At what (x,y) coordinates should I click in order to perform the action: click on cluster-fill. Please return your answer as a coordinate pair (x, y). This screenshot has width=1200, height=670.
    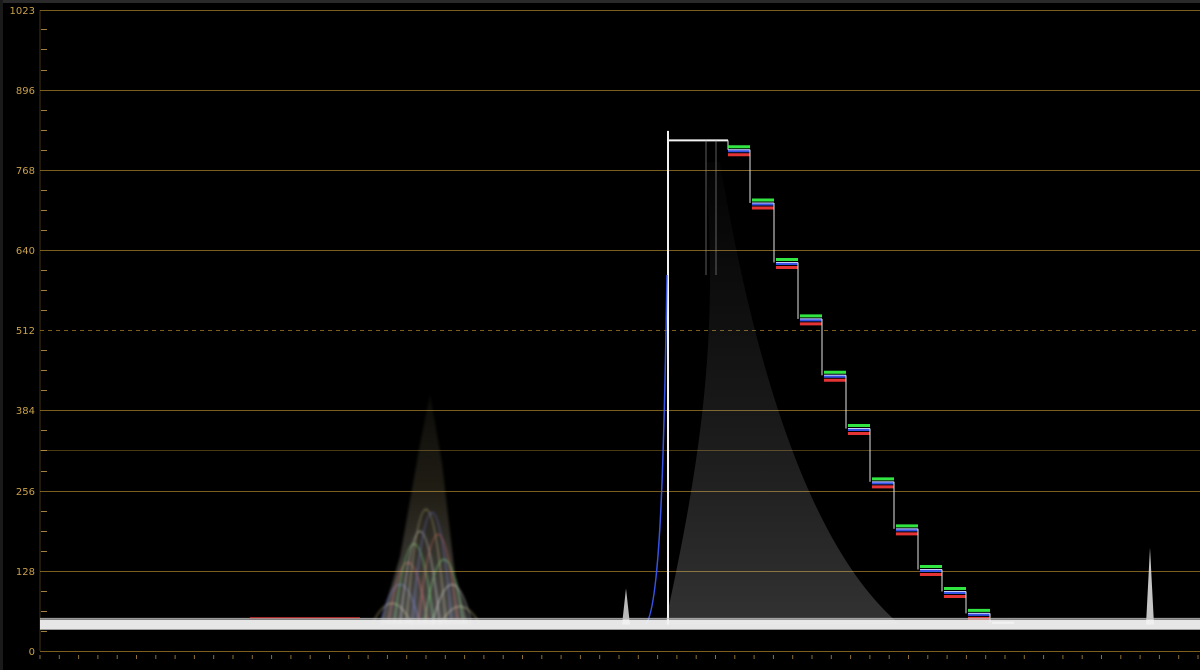
    Looking at the image, I should click on (425, 509).